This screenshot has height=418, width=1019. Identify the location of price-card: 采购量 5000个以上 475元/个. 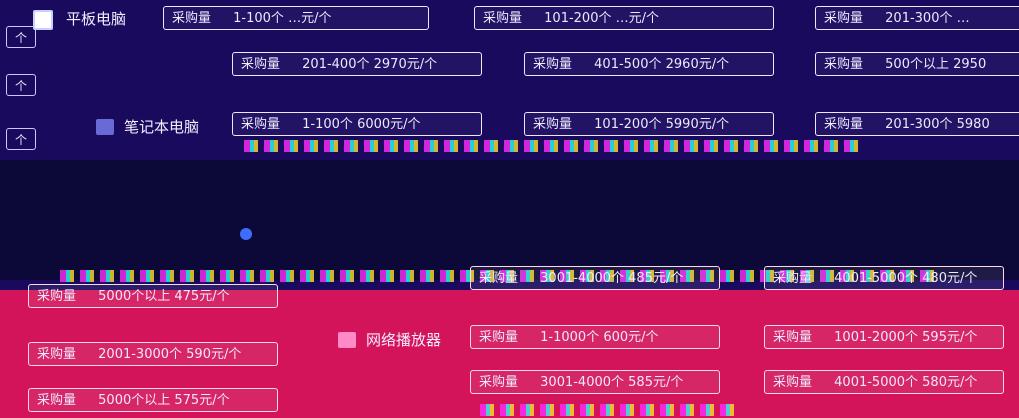
(153, 296).